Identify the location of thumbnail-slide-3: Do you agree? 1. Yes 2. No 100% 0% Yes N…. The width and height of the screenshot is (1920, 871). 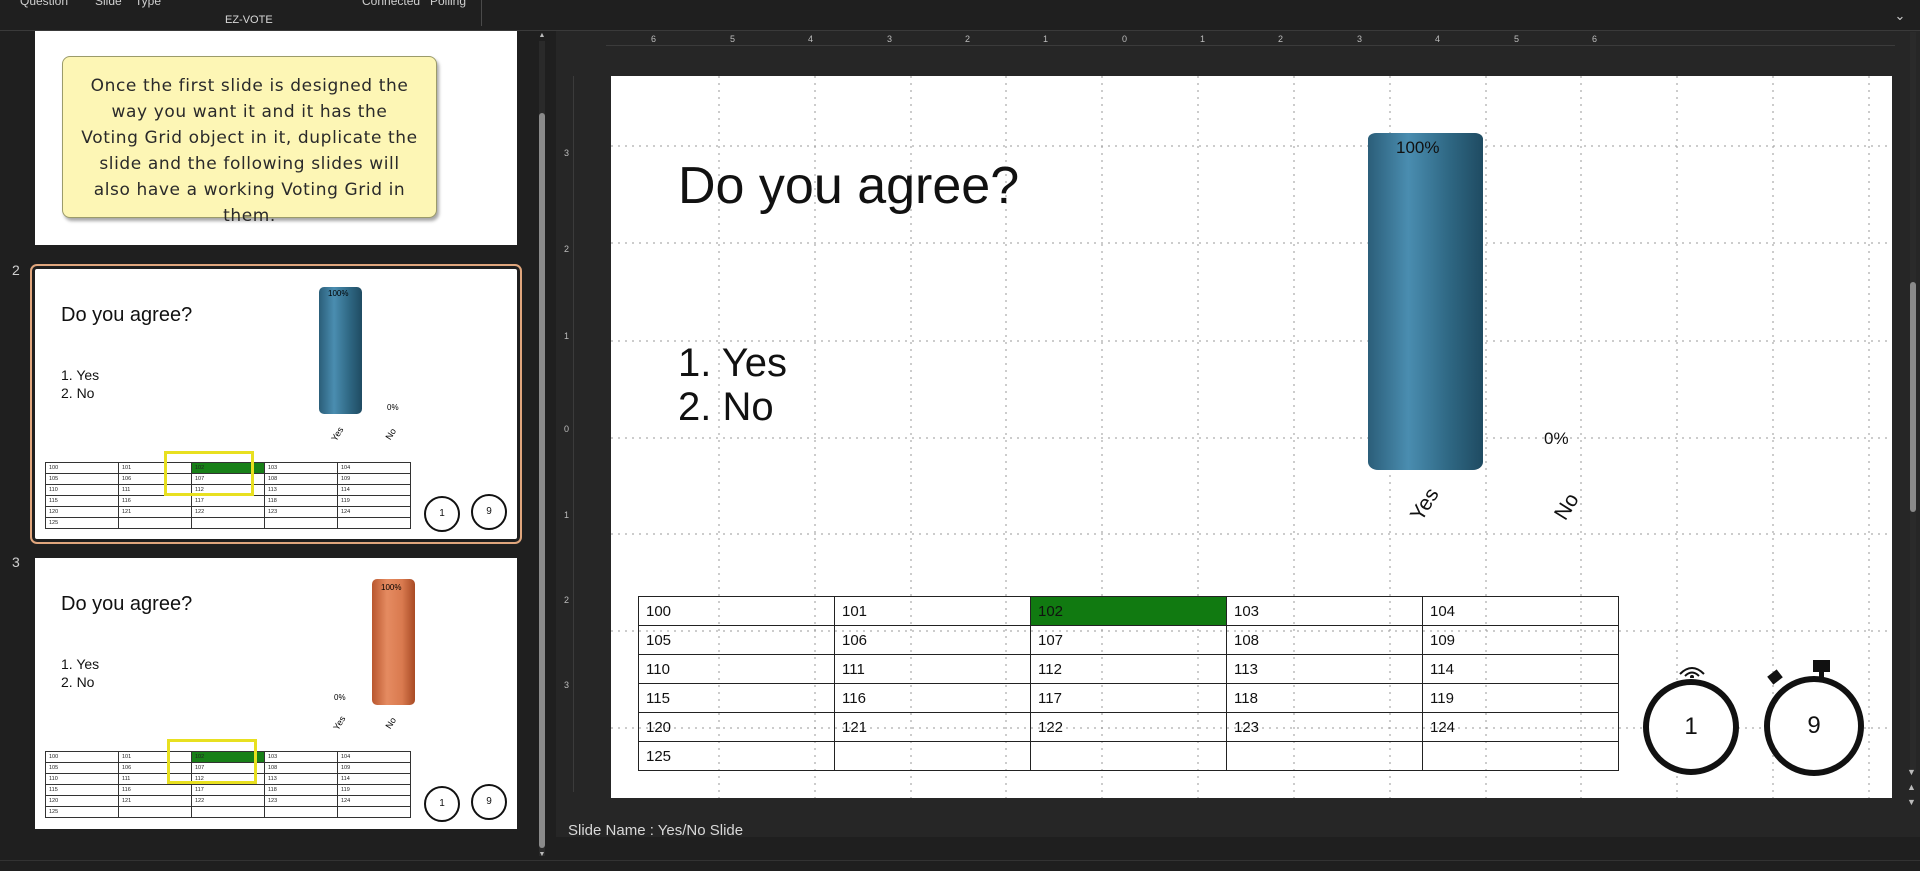
(276, 693).